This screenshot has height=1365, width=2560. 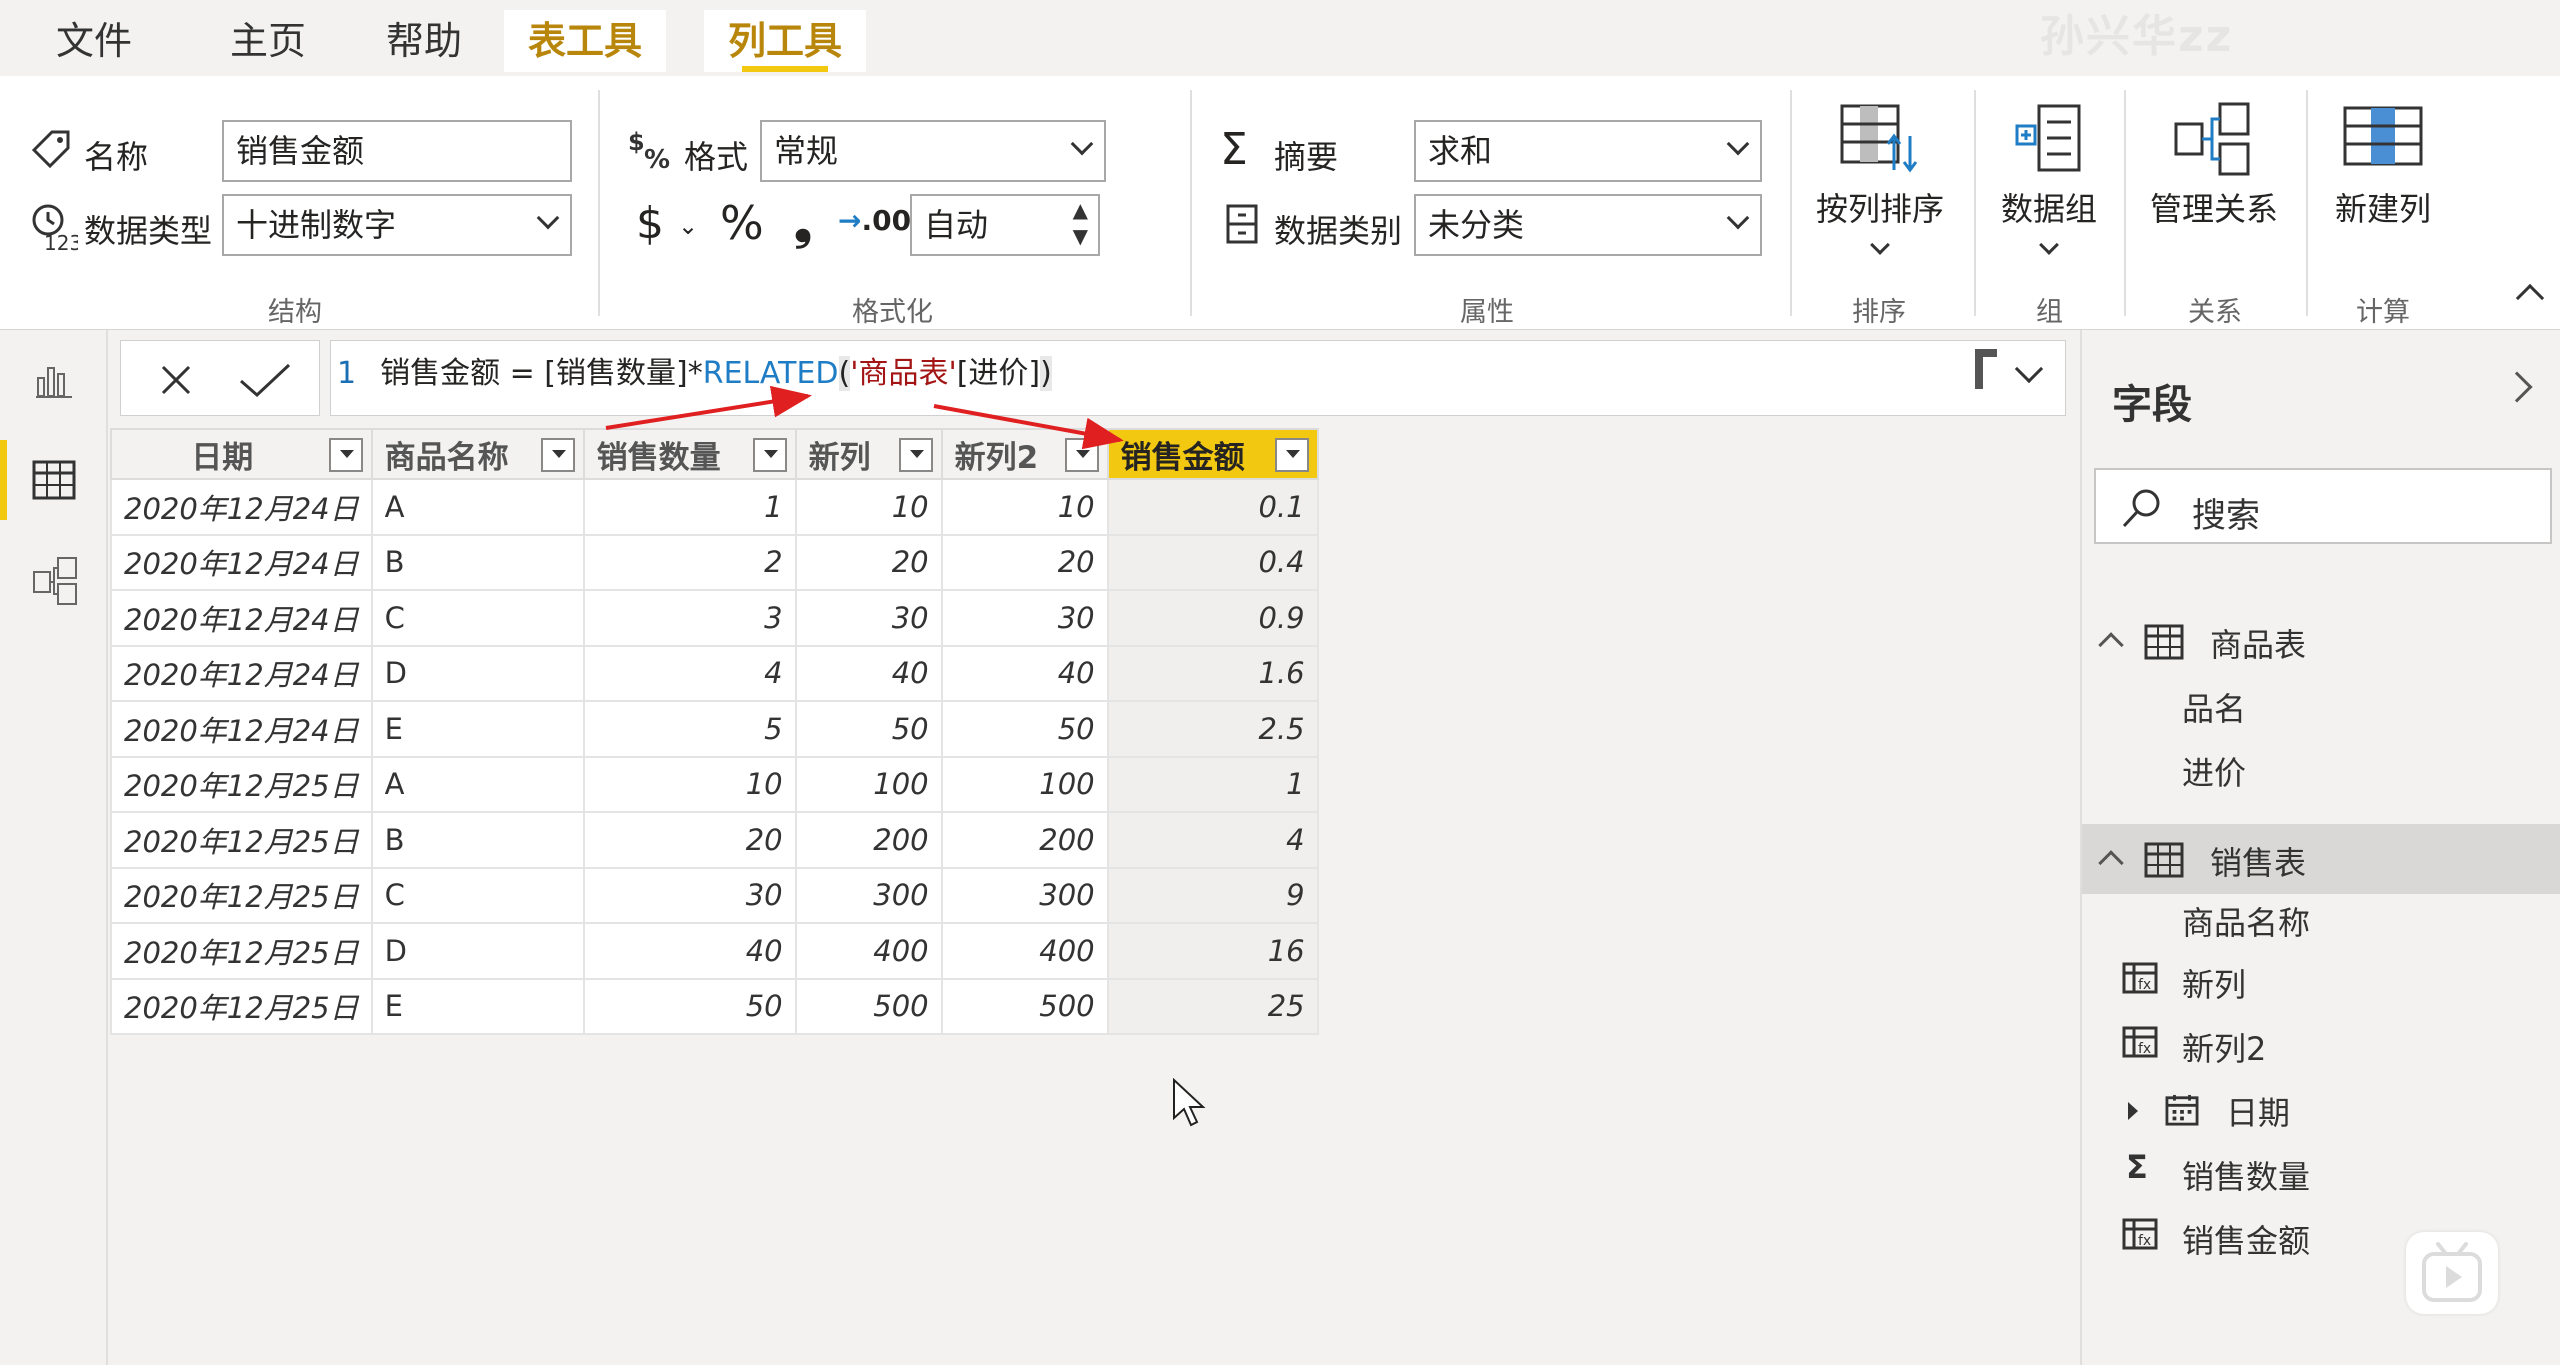 What do you see at coordinates (176, 380) in the screenshot?
I see `cancel-icon` at bounding box center [176, 380].